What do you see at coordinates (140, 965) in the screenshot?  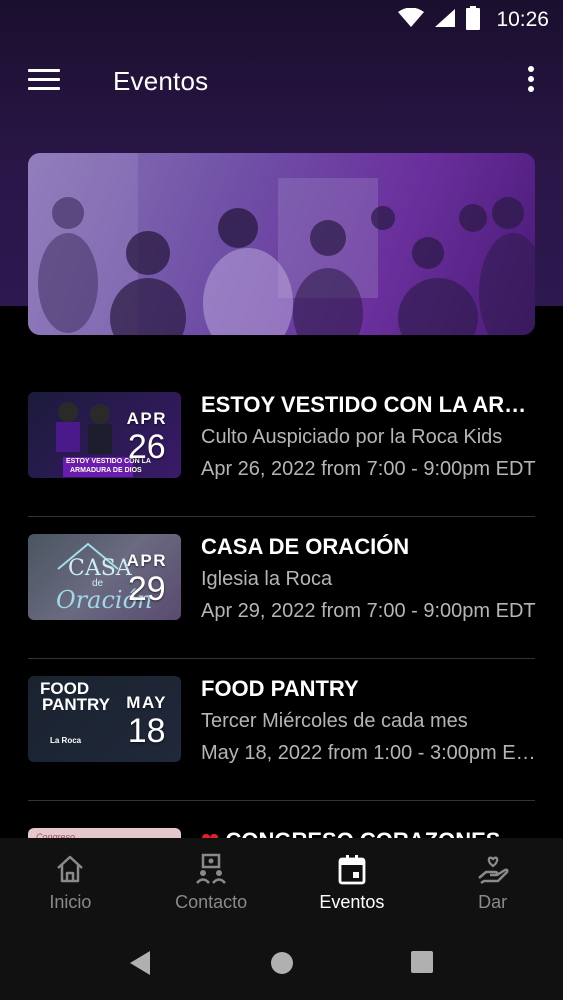 I see `back-icon` at bounding box center [140, 965].